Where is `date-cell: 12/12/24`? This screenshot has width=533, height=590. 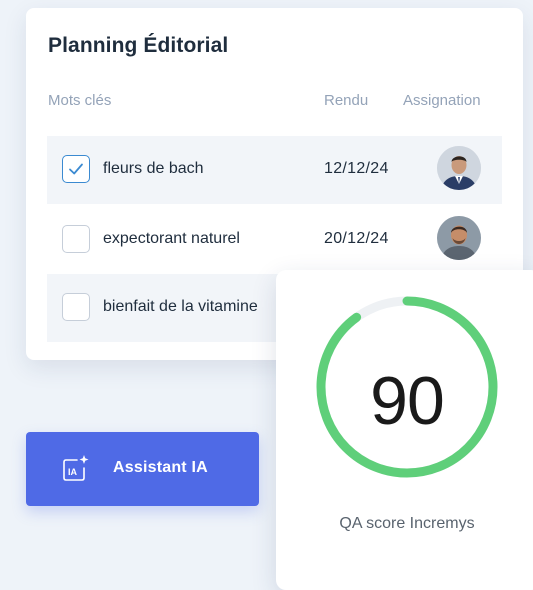
date-cell: 12/12/24 is located at coordinates (356, 168).